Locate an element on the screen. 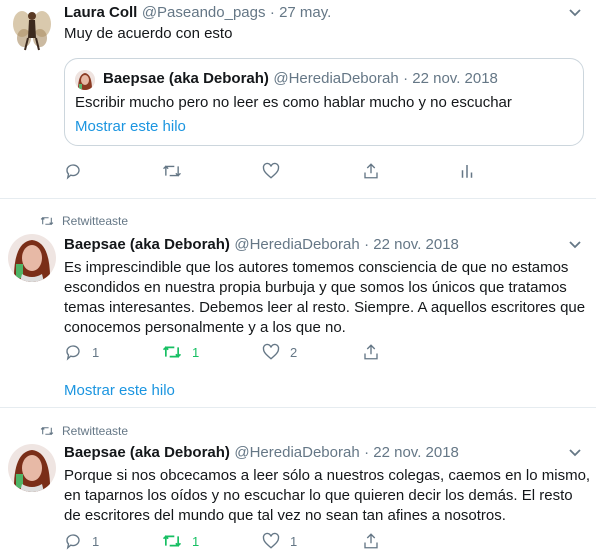 This screenshot has width=596, height=559. author-name: Laura Coll is located at coordinates (100, 12).